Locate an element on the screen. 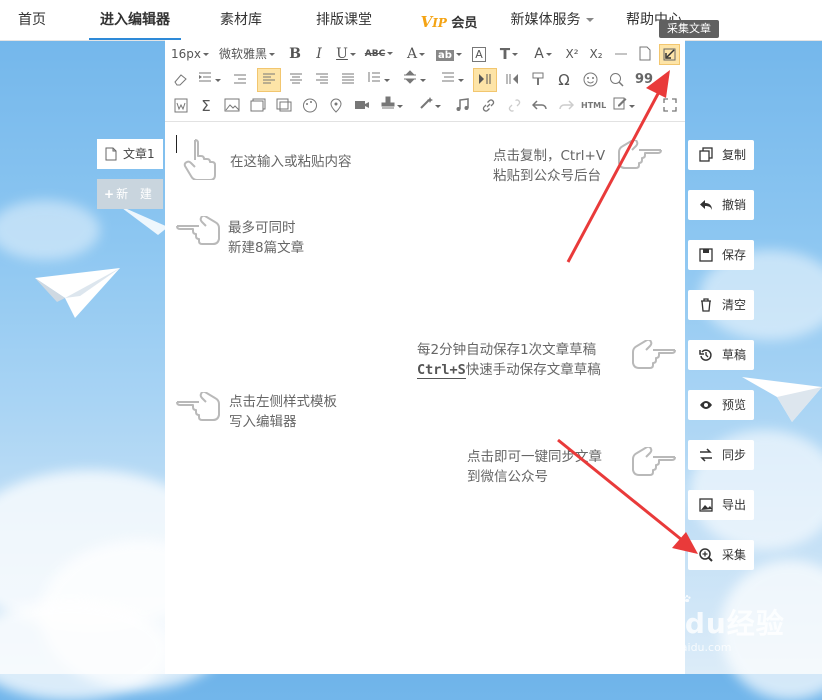 The width and height of the screenshot is (822, 700). underline-glyph: U is located at coordinates (342, 54).